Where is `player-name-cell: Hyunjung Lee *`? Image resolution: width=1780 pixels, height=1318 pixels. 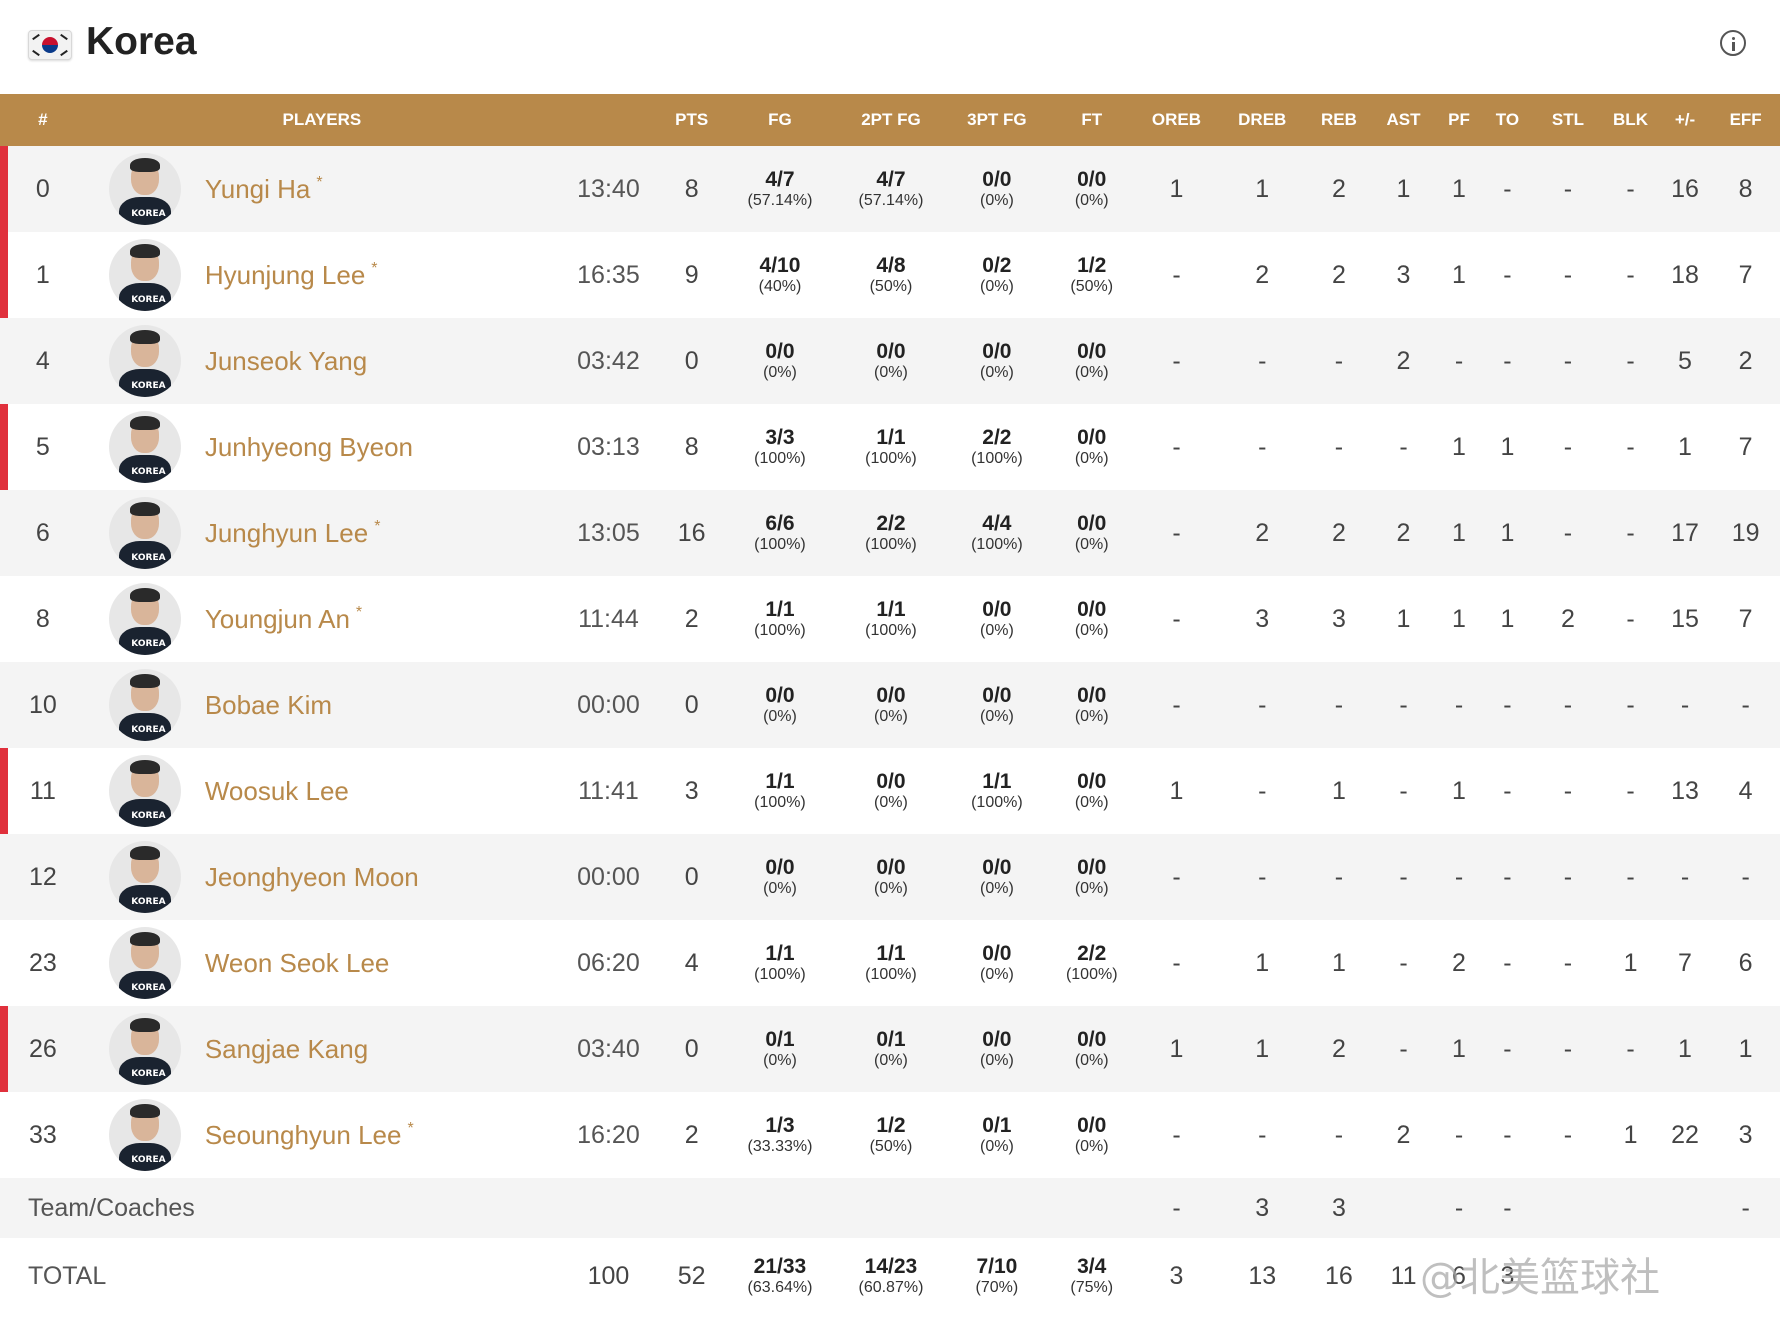
player-name-cell: Hyunjung Lee * is located at coordinates (381, 275).